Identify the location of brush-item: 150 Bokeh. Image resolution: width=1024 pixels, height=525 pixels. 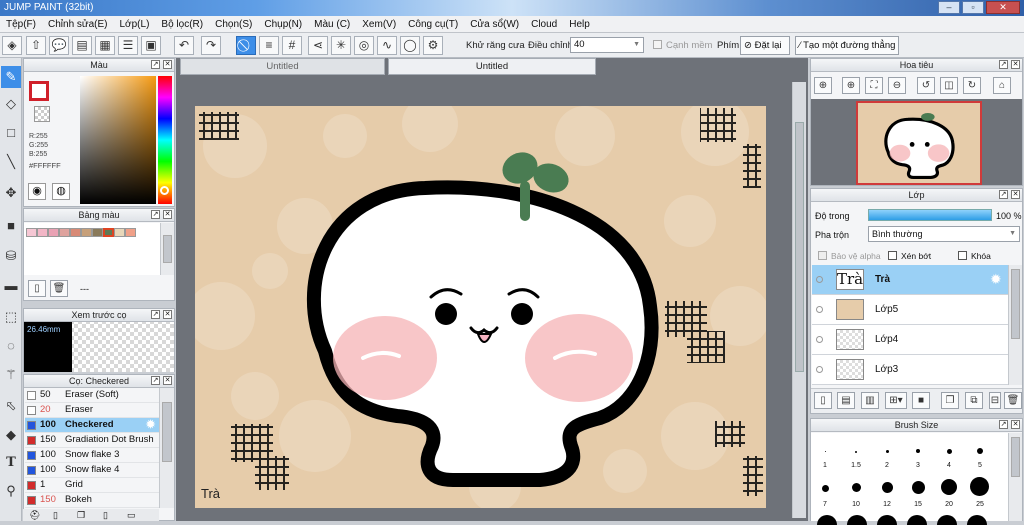
(92, 500).